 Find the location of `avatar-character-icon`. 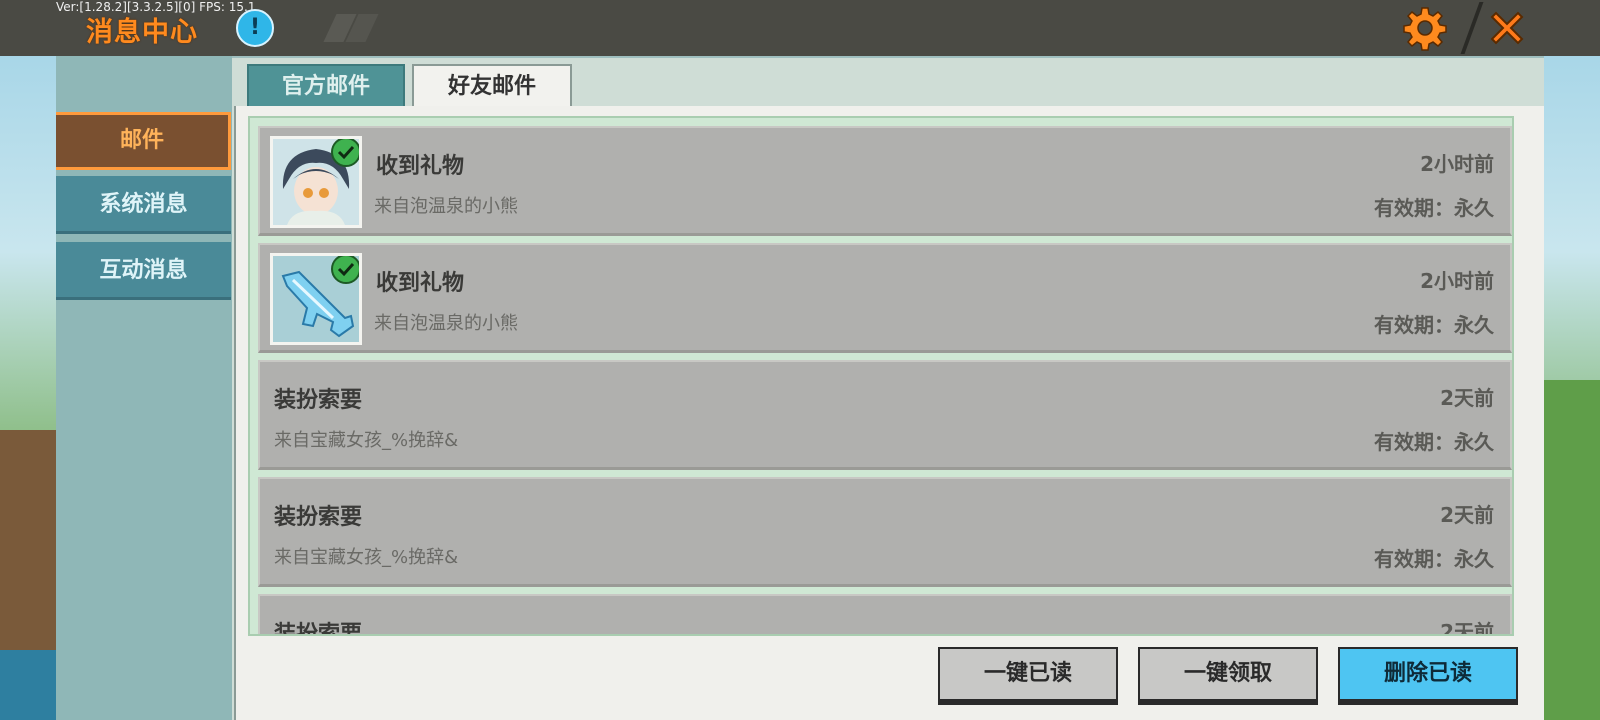

avatar-character-icon is located at coordinates (316, 182).